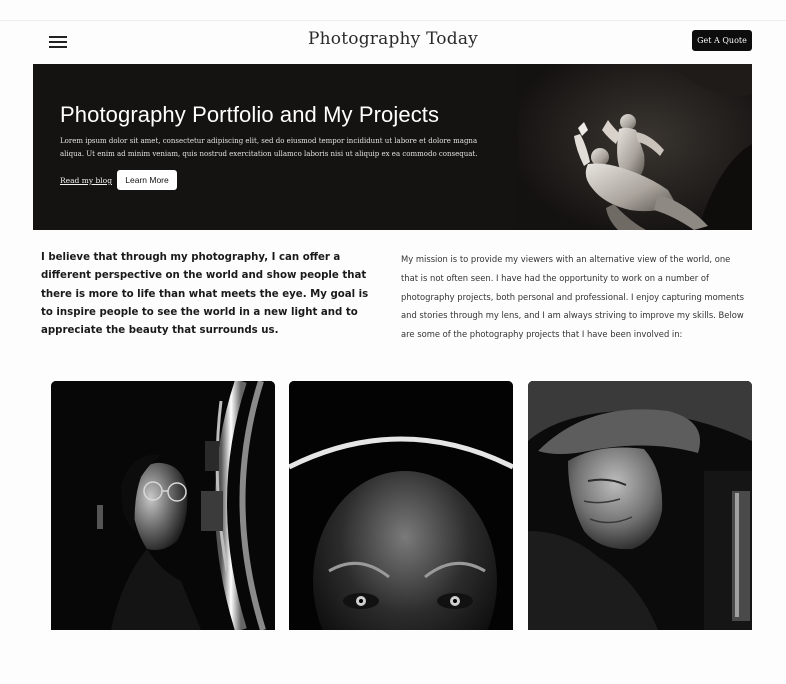 The width and height of the screenshot is (786, 684). I want to click on read-blog-link: Read my blog, so click(86, 180).